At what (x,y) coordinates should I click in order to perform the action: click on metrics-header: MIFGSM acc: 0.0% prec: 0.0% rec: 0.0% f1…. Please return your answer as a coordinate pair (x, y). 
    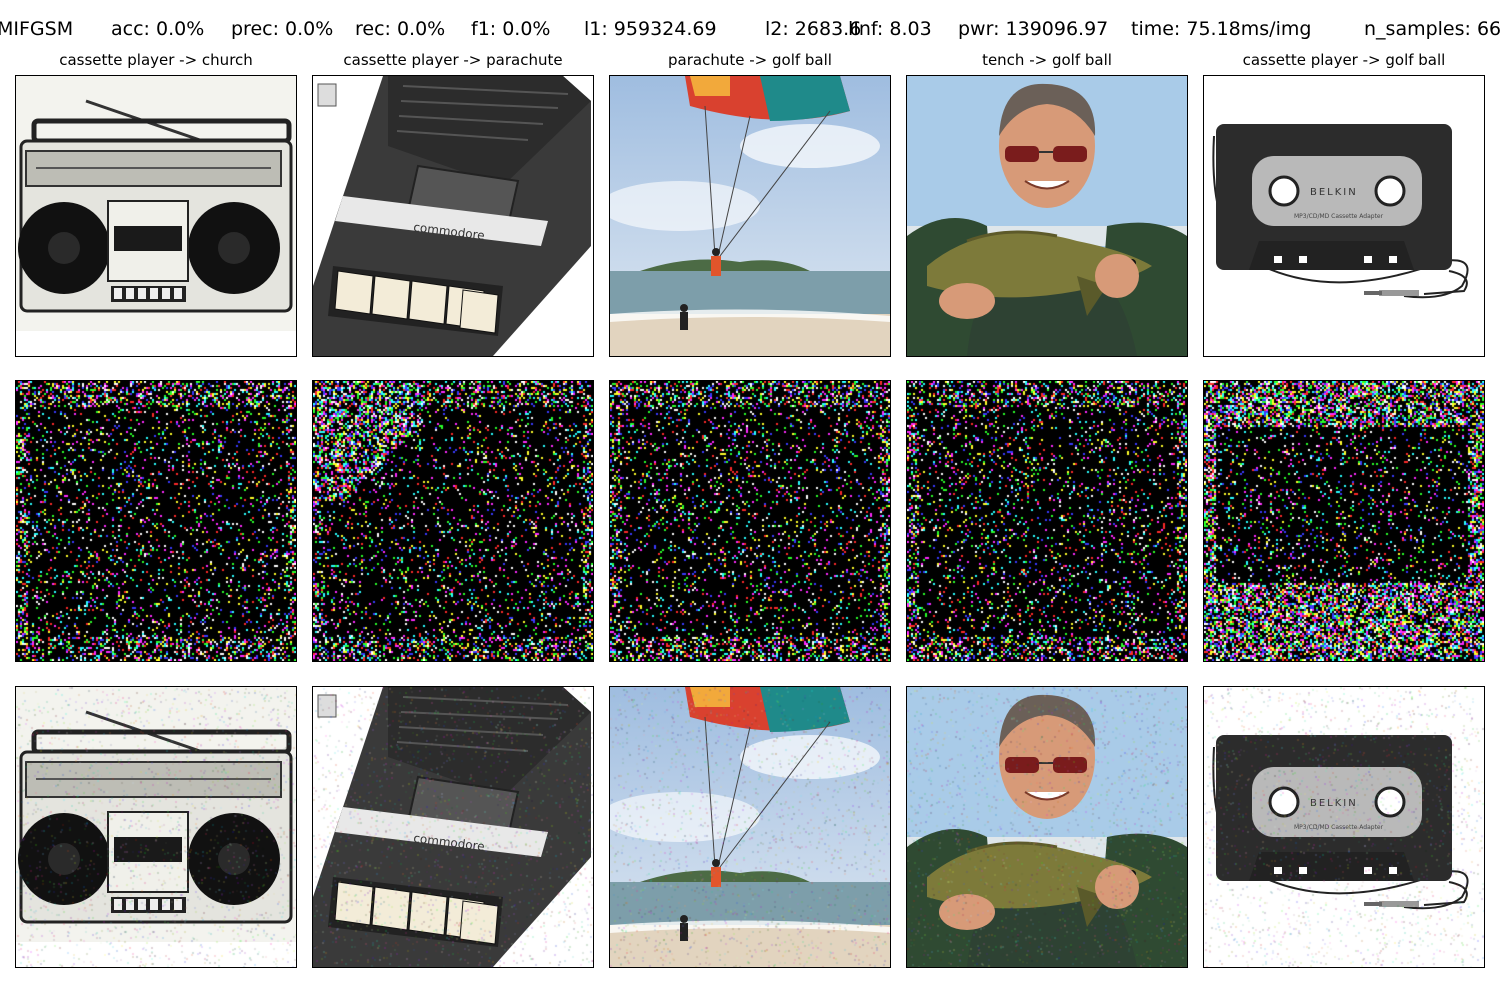
    Looking at the image, I should click on (750, 29).